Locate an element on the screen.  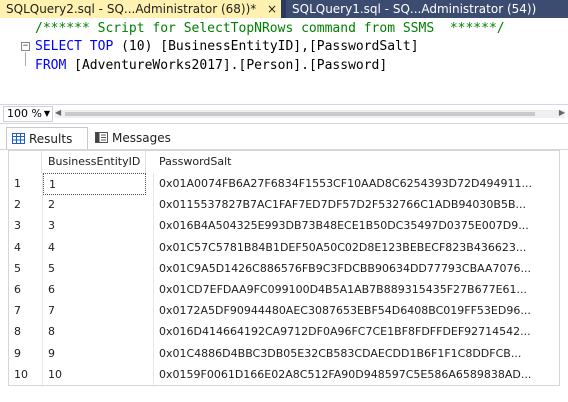
grid-header: BusinessEntityID PasswordSalt is located at coordinates (284, 162).